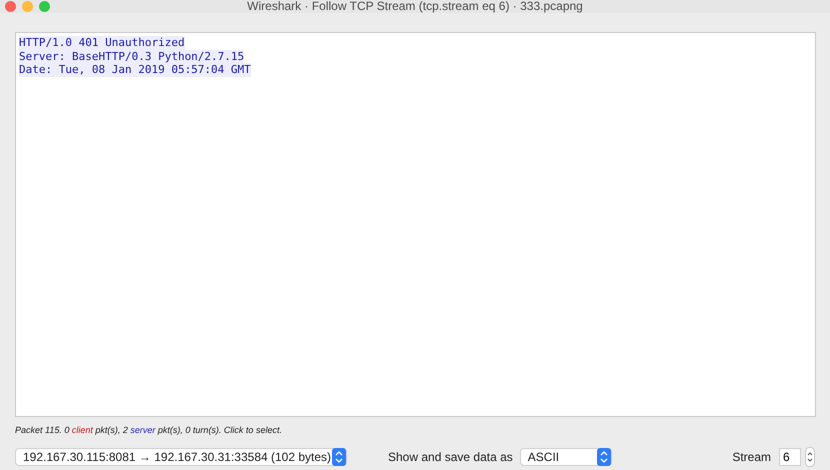 The height and width of the screenshot is (470, 830). I want to click on stream-label: Stream, so click(751, 457).